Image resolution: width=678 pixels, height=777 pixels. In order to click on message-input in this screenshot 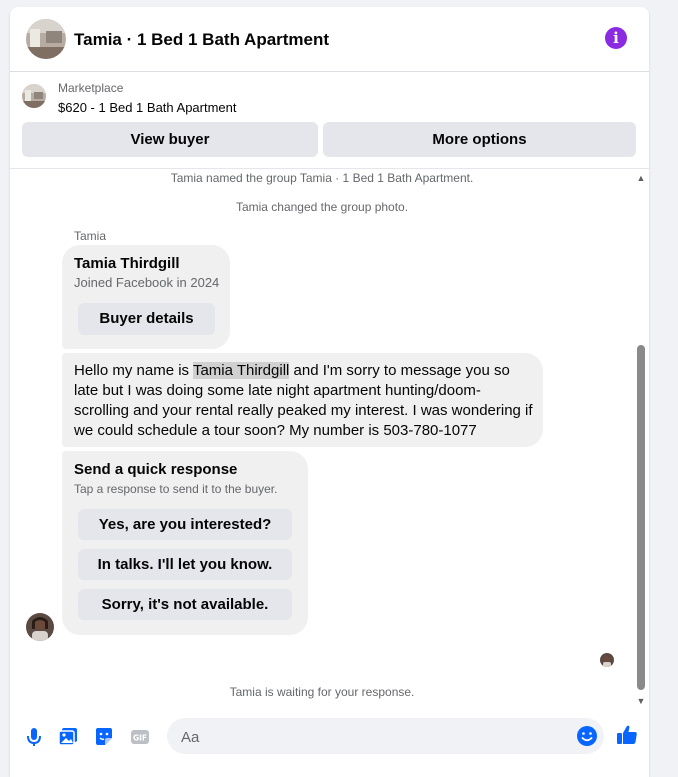, I will do `click(371, 737)`.